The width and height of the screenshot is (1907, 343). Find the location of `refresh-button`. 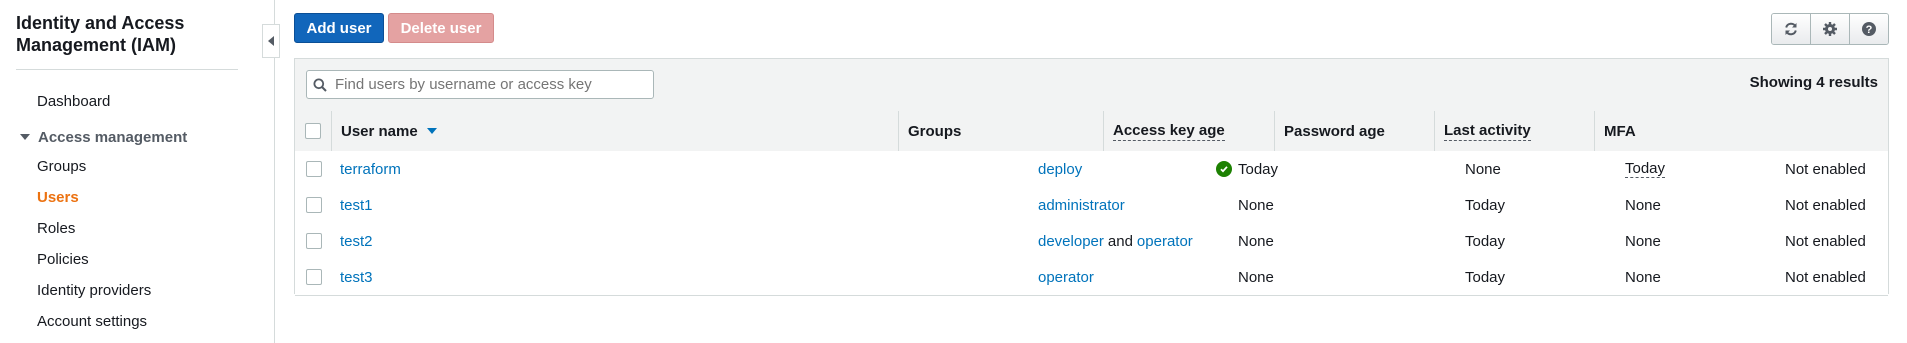

refresh-button is located at coordinates (1791, 29).